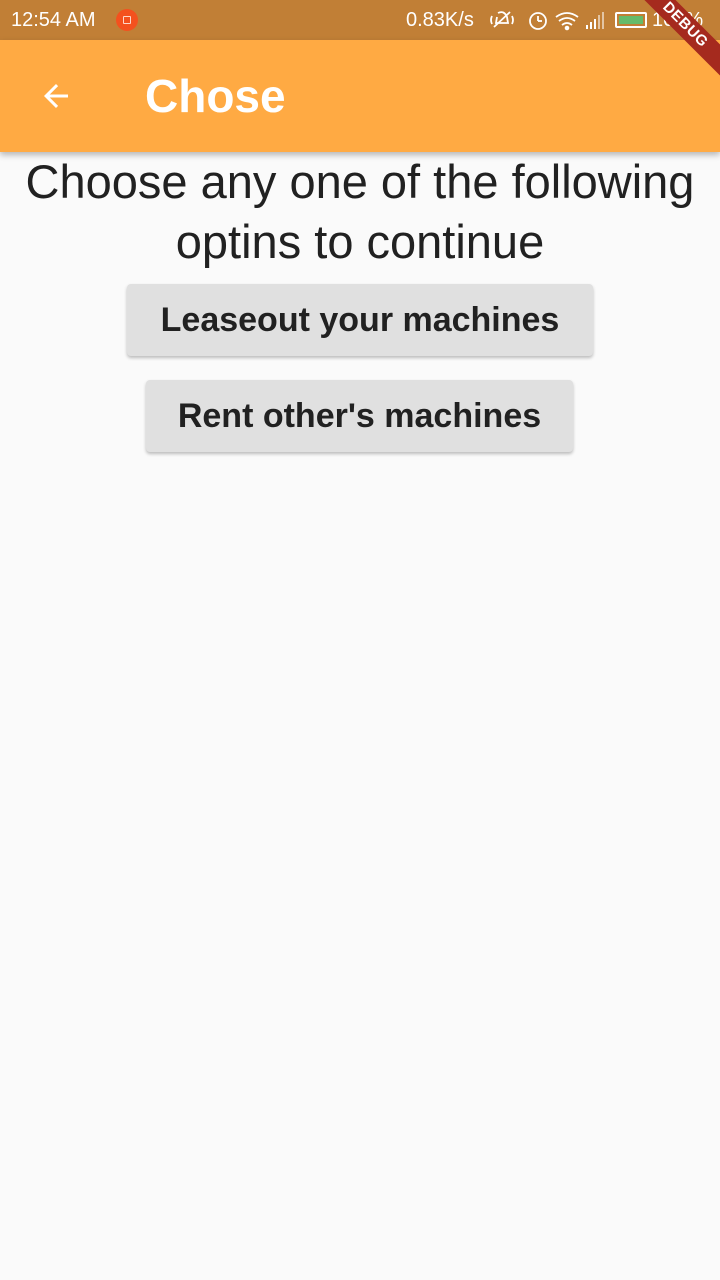 The image size is (720, 1280). I want to click on arrow-back-icon, so click(56, 96).